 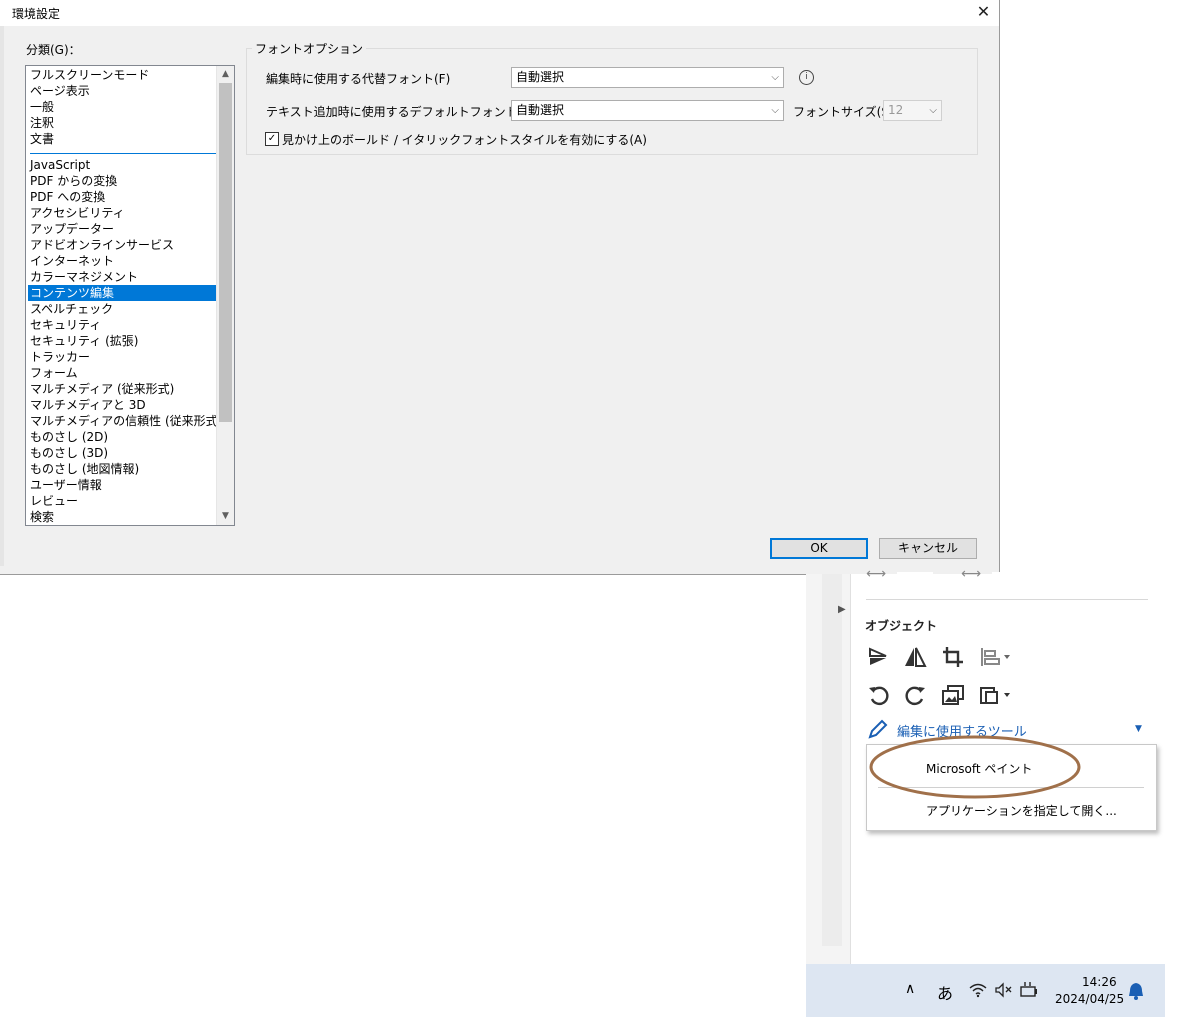 What do you see at coordinates (1136, 991) in the screenshot?
I see `notification-bell-icon` at bounding box center [1136, 991].